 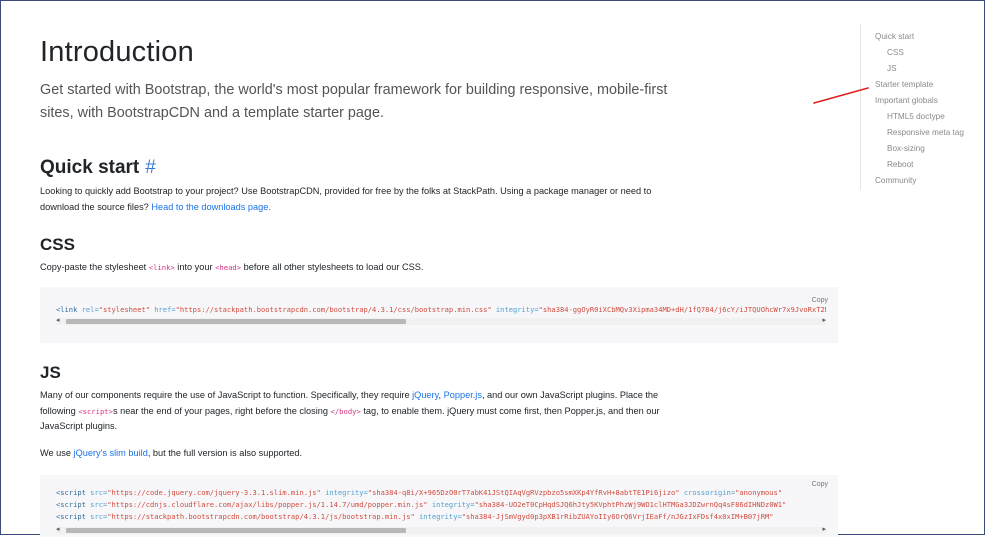 What do you see at coordinates (906, 148) in the screenshot?
I see `toc-item-box-sizing: Box-sizing` at bounding box center [906, 148].